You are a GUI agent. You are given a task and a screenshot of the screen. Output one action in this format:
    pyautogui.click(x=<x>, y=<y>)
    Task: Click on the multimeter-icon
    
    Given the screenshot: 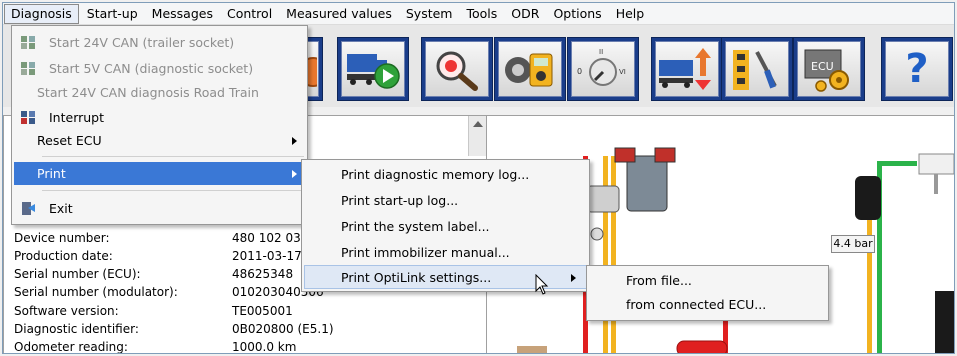 What is the action you would take?
    pyautogui.click(x=529, y=70)
    